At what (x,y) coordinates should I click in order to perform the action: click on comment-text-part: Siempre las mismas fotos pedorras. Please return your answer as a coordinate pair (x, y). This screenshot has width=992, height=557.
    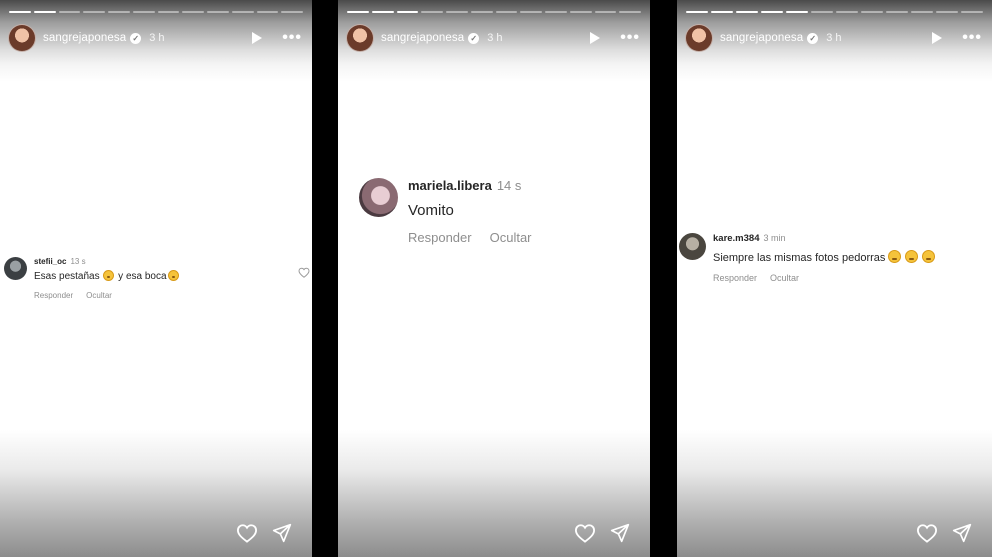
    Looking at the image, I should click on (799, 258).